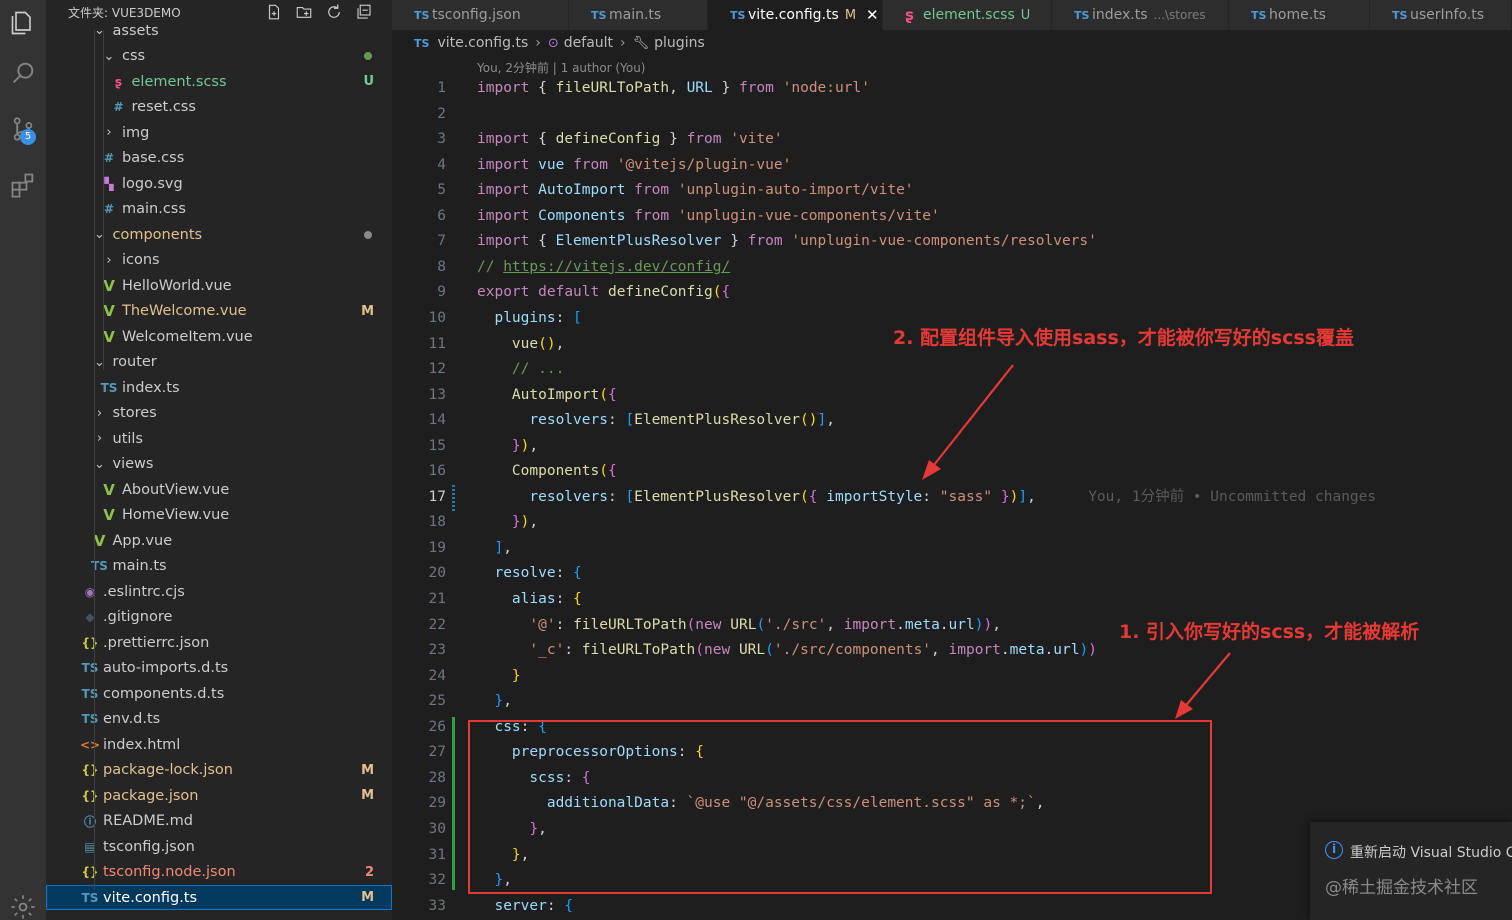  I want to click on file-tree-item: # reset.css, so click(219, 107).